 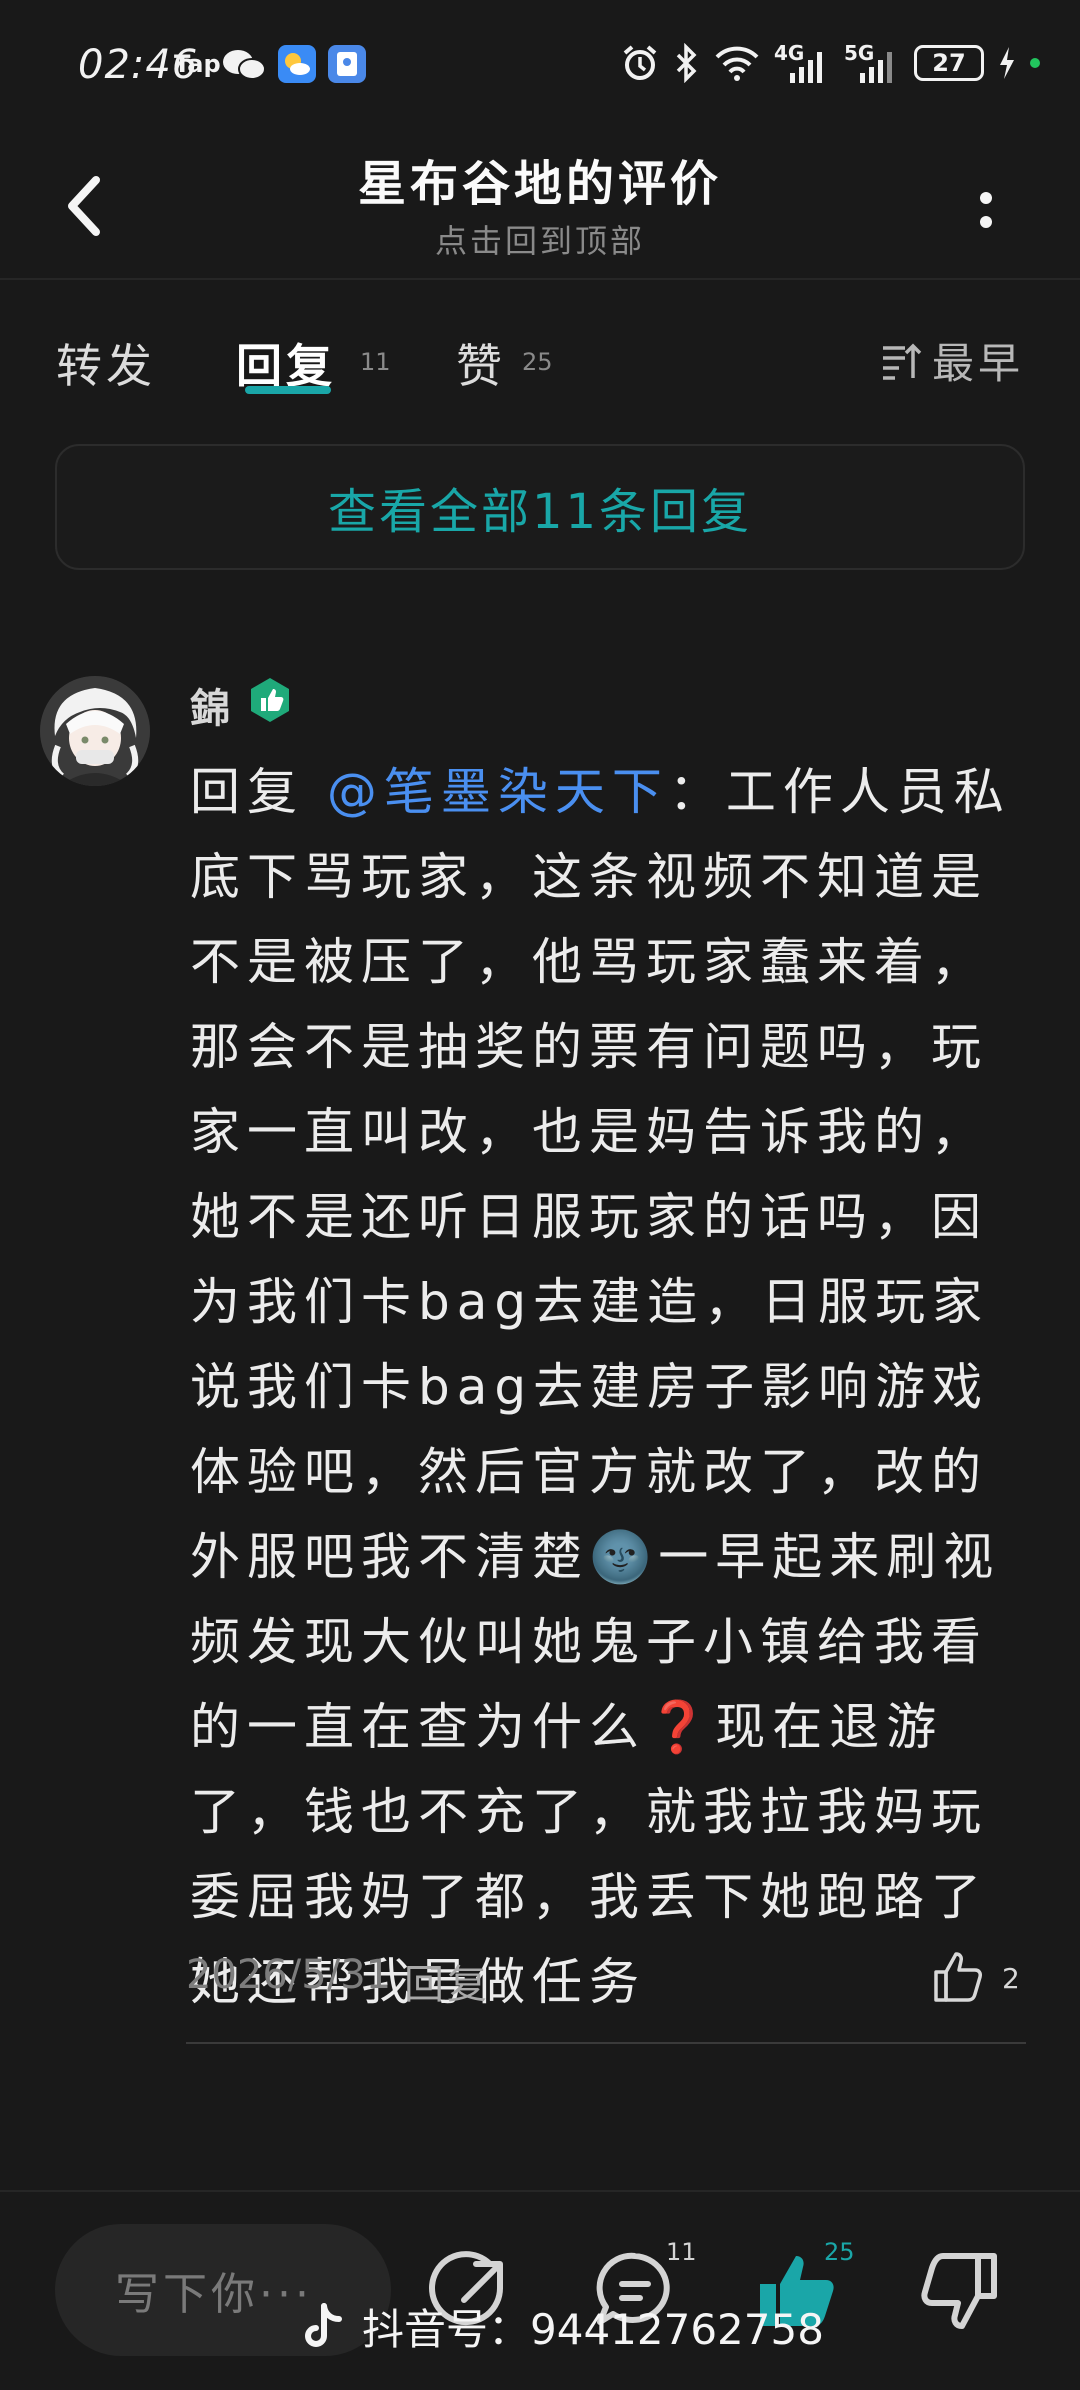 I want to click on tab-reply-count: 11, so click(x=375, y=362).